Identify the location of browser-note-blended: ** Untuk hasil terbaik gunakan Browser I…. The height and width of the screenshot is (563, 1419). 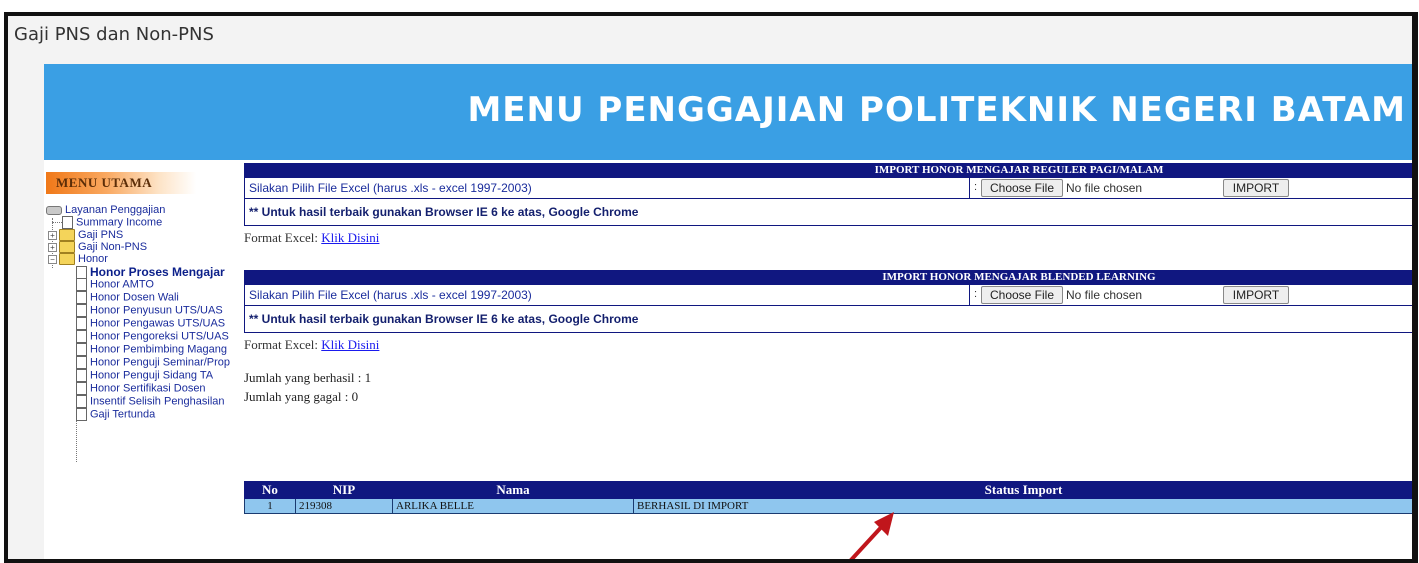
(828, 319).